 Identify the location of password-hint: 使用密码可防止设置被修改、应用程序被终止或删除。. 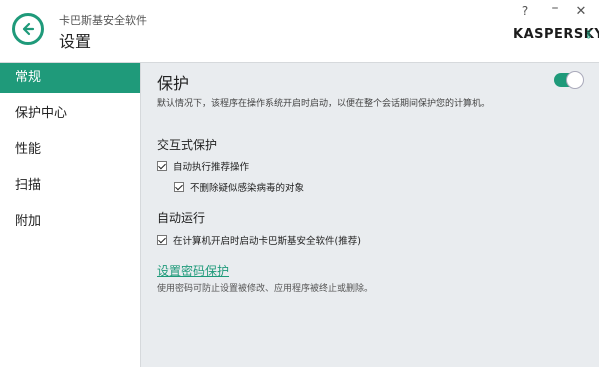
(265, 289).